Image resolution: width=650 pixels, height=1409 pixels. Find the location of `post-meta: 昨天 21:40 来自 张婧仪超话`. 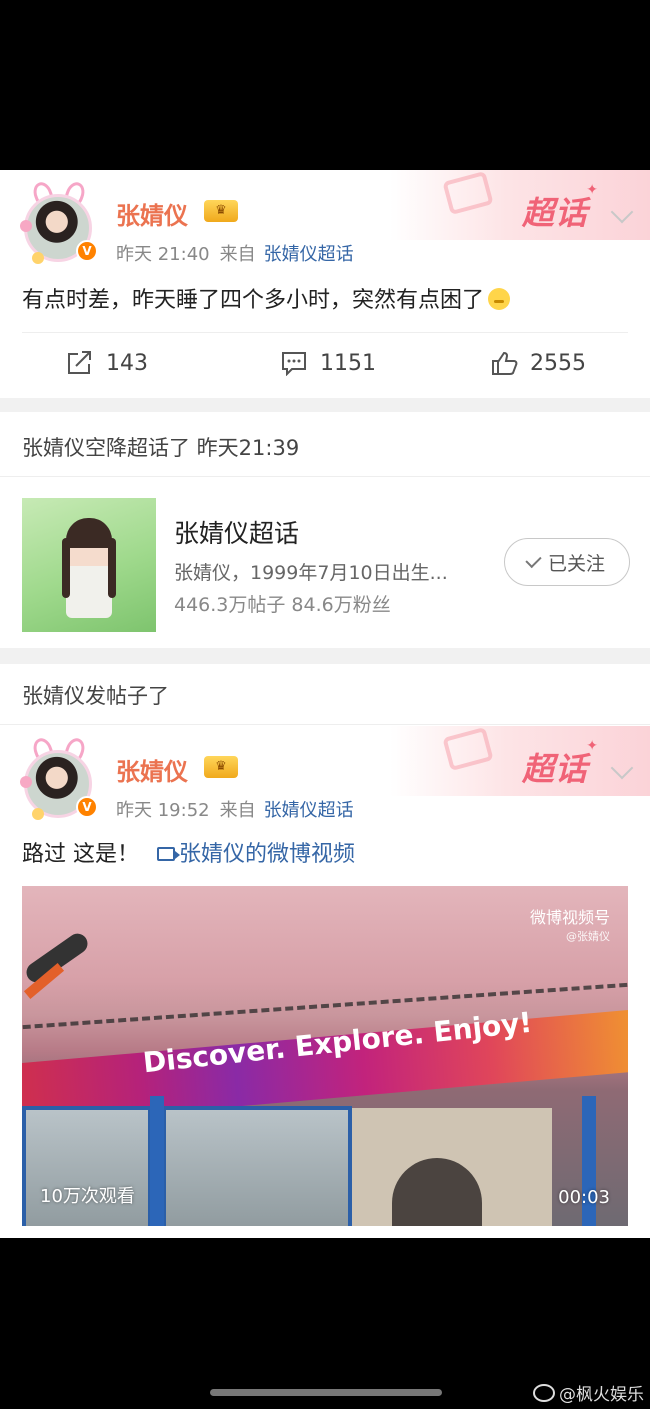

post-meta: 昨天 21:40 来自 张婧仪超话 is located at coordinates (235, 253).